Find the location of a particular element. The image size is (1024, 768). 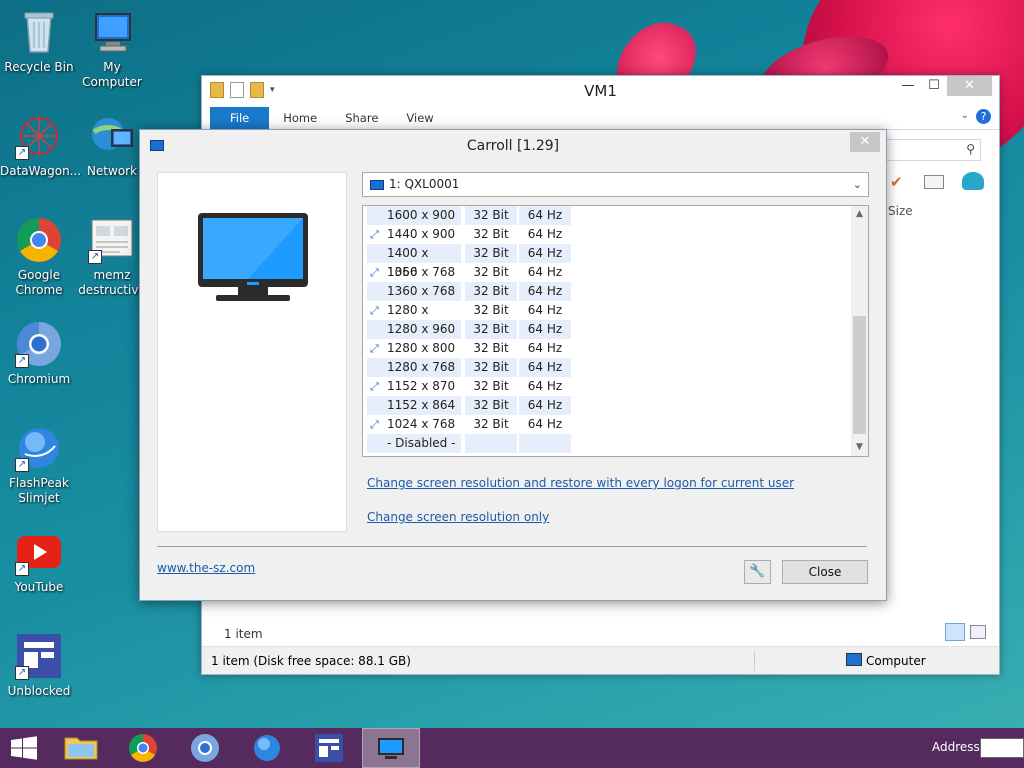

search-box: ⚲ is located at coordinates (933, 150).